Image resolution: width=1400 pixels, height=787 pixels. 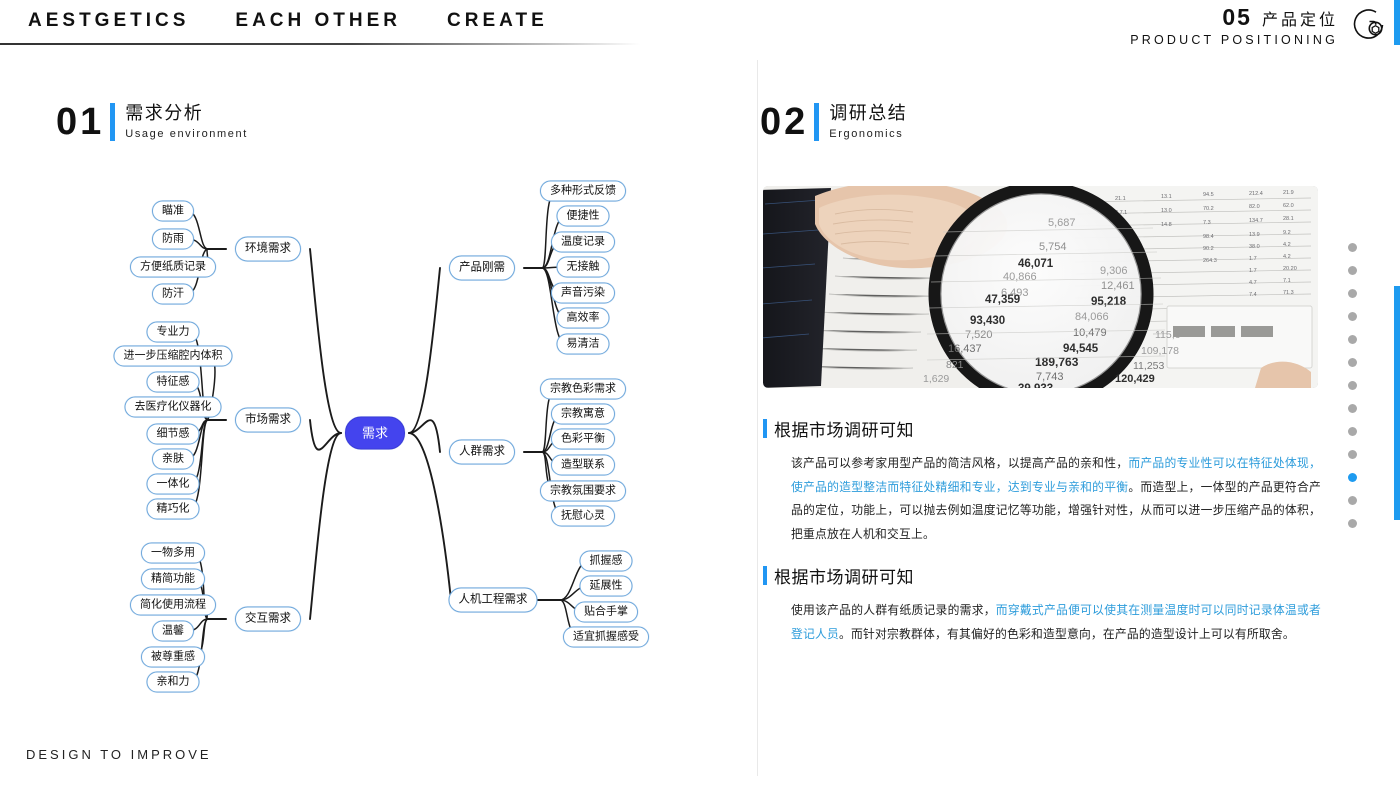 What do you see at coordinates (583, 293) in the screenshot?
I see `mindmap-leaf-4-5: 声音污染` at bounding box center [583, 293].